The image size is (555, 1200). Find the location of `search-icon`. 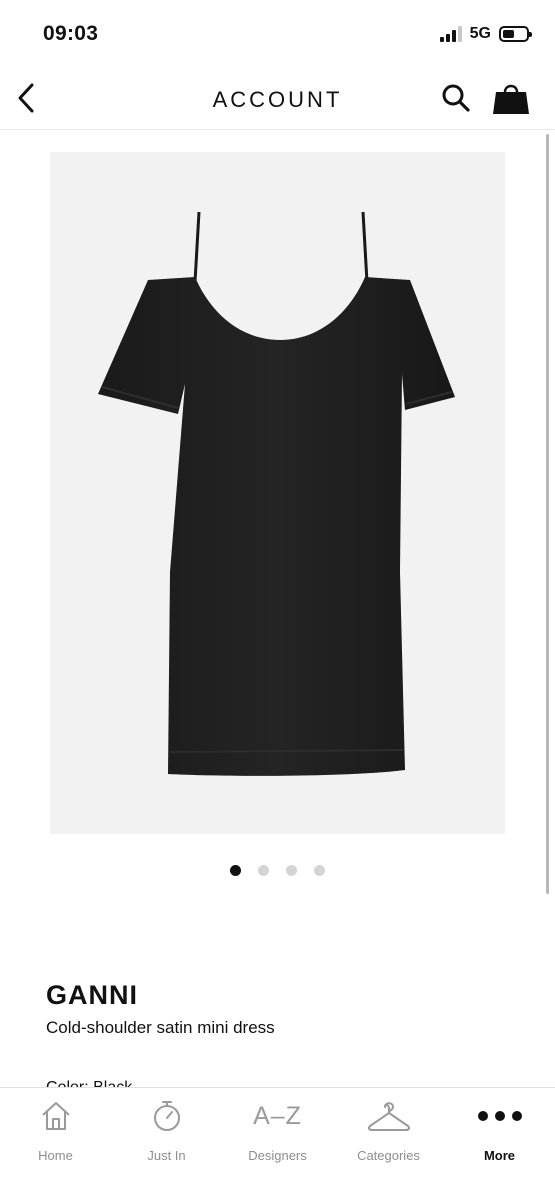

search-icon is located at coordinates (456, 98).